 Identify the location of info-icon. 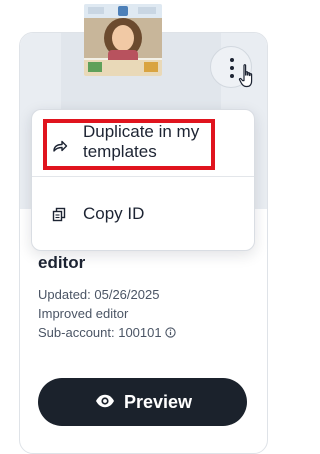
(170, 334).